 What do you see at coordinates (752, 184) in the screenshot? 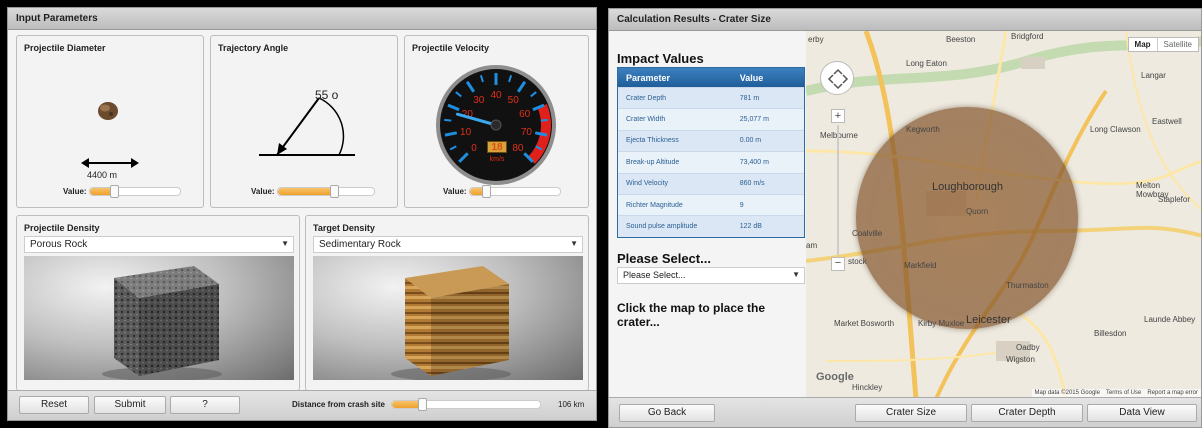
I see `row-value: 860 m/s` at bounding box center [752, 184].